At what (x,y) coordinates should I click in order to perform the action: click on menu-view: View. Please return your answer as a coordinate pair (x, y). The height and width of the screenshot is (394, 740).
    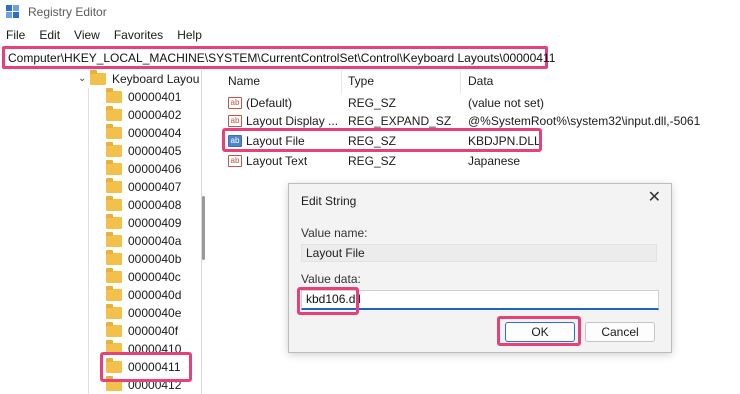
    Looking at the image, I should click on (87, 35).